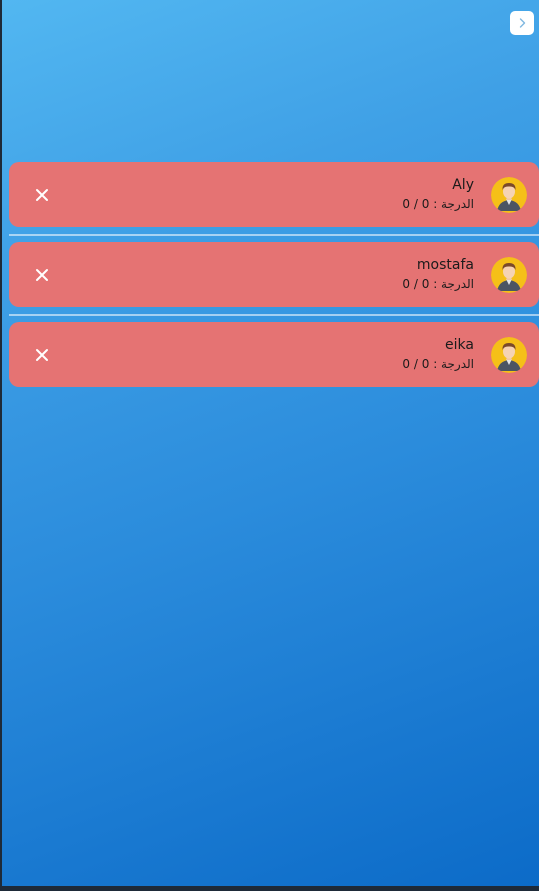  Describe the element at coordinates (274, 354) in the screenshot. I see `player-card: eika الدرجة : 0 / 0` at that location.